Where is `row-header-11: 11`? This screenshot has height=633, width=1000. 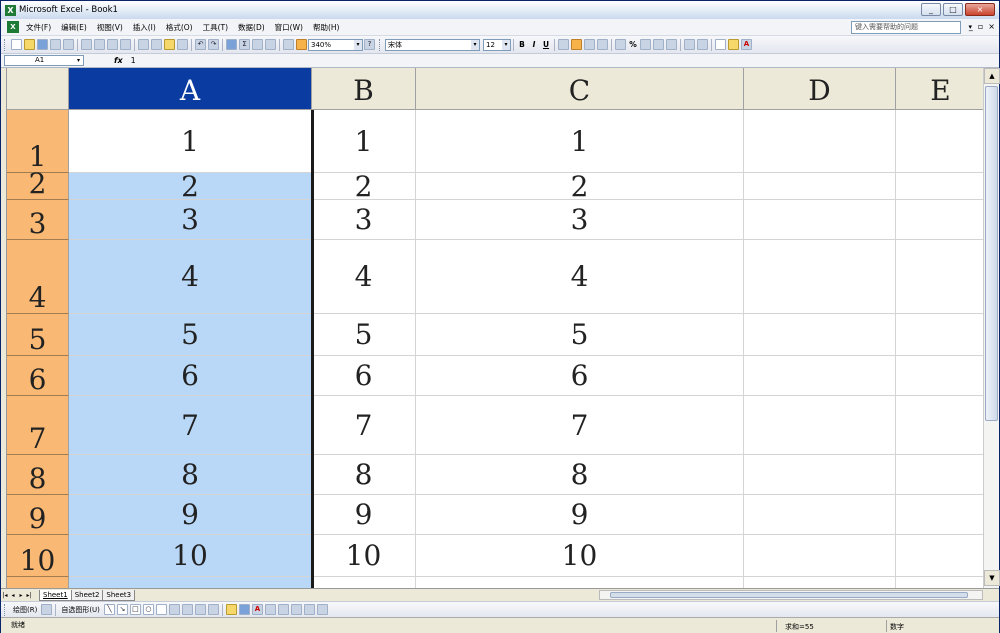
row-header-11: 11 is located at coordinates (38, 582).